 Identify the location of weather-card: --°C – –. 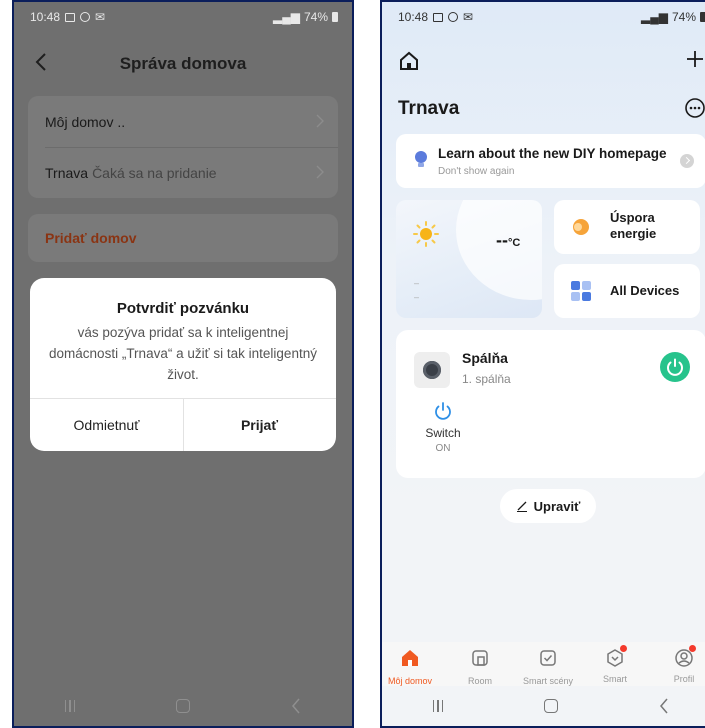
(469, 259).